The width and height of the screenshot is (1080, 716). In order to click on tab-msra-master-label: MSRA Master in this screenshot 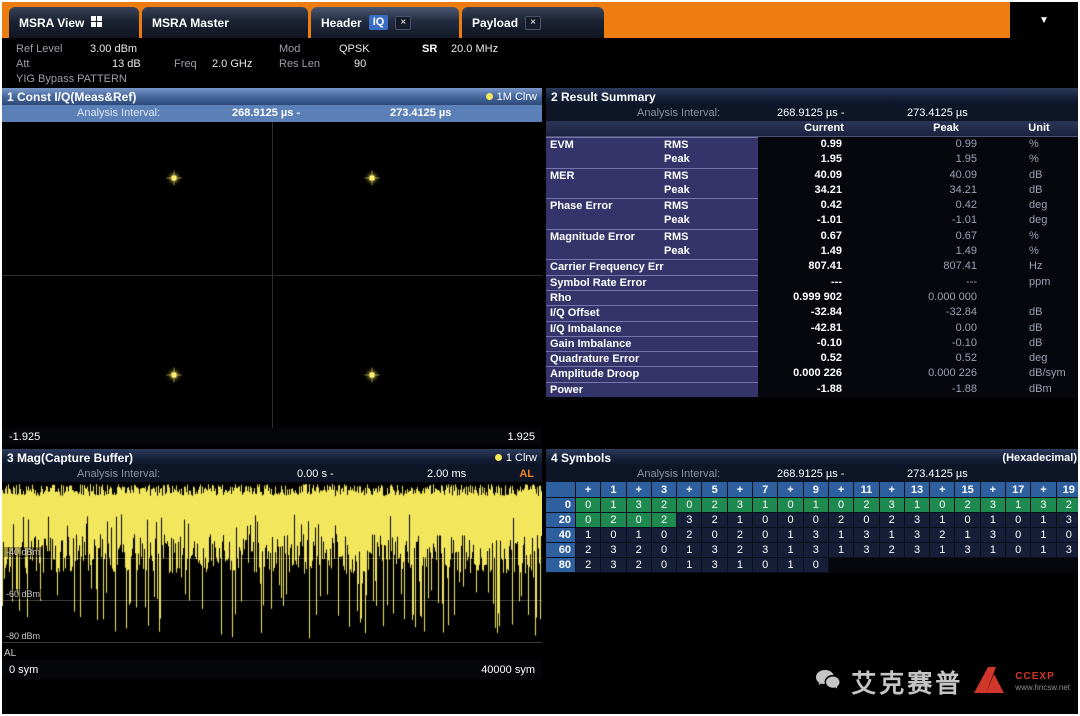, I will do `click(190, 22)`.